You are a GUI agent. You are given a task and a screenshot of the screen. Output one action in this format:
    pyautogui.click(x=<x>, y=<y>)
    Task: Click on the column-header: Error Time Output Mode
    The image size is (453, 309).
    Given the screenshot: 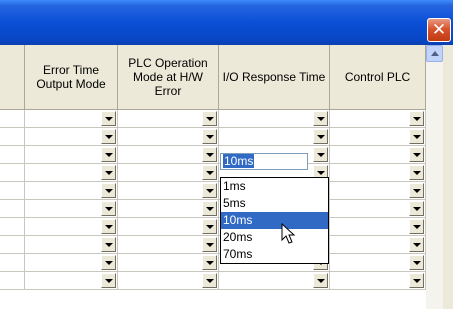 What is the action you would take?
    pyautogui.click(x=71, y=77)
    